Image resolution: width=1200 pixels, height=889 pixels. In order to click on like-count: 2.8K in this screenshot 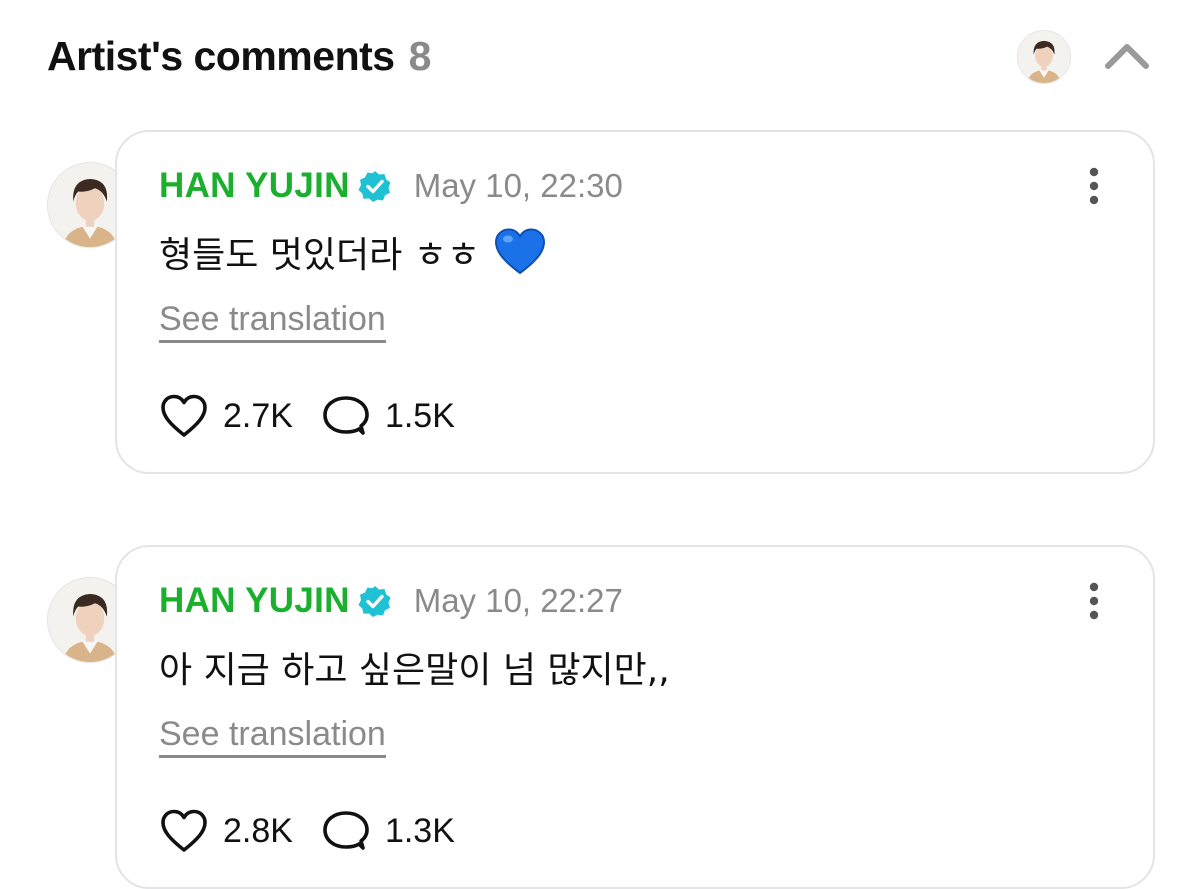, I will do `click(258, 830)`.